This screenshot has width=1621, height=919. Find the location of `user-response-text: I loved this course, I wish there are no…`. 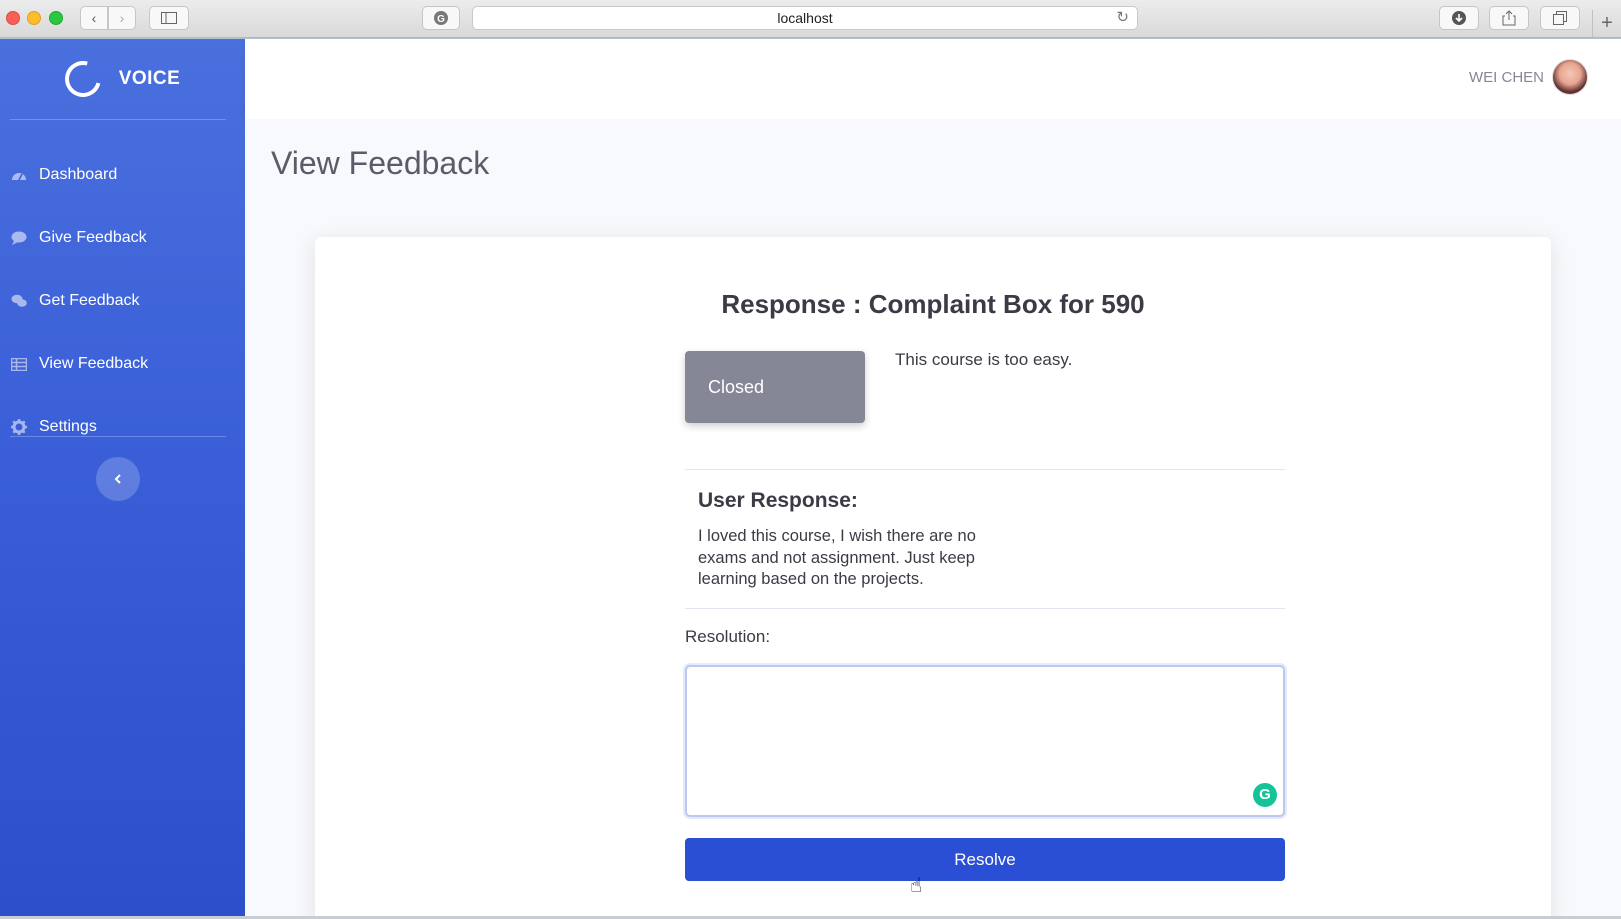

user-response-text: I loved this course, I wish there are no… is located at coordinates (837, 557).